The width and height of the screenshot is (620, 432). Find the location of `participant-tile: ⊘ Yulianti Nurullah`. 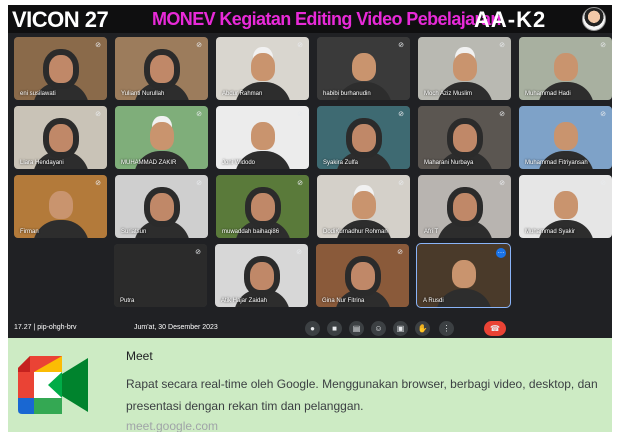

participant-tile: ⊘ Yulianti Nurullah is located at coordinates (161, 68).